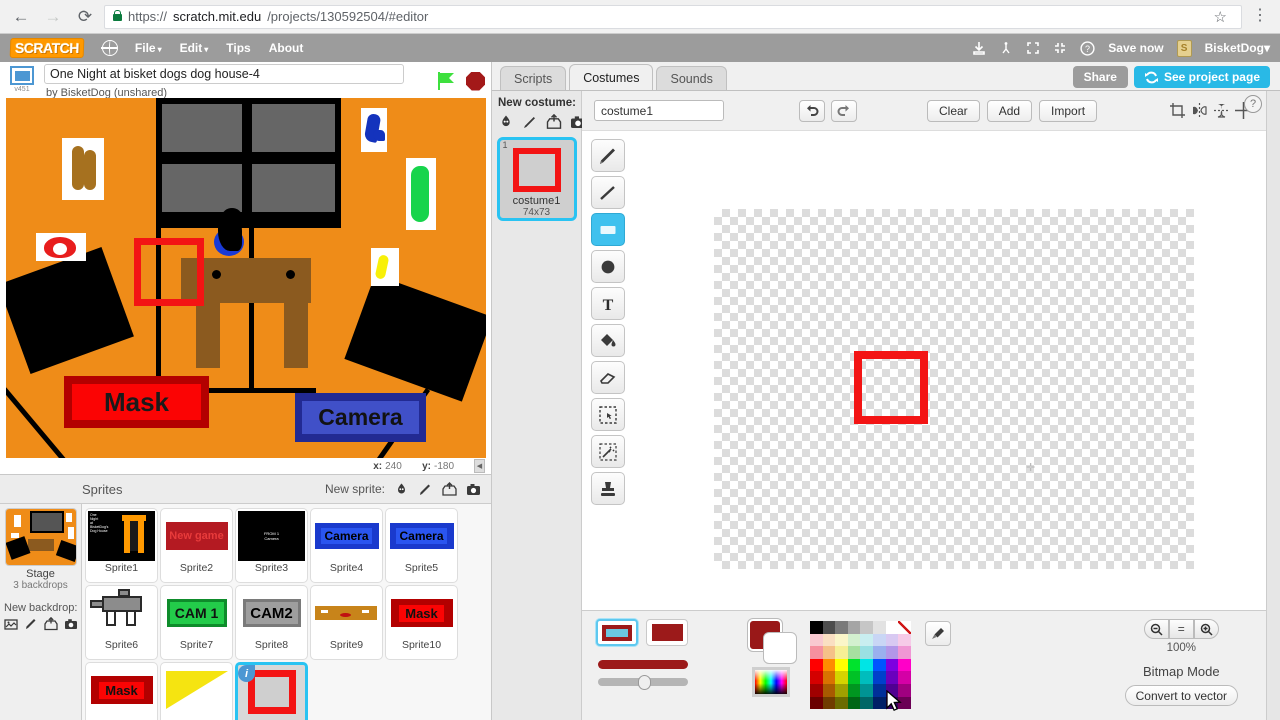 The image size is (1280, 720). I want to click on bookmark-star-icon: ☆, so click(1220, 17).